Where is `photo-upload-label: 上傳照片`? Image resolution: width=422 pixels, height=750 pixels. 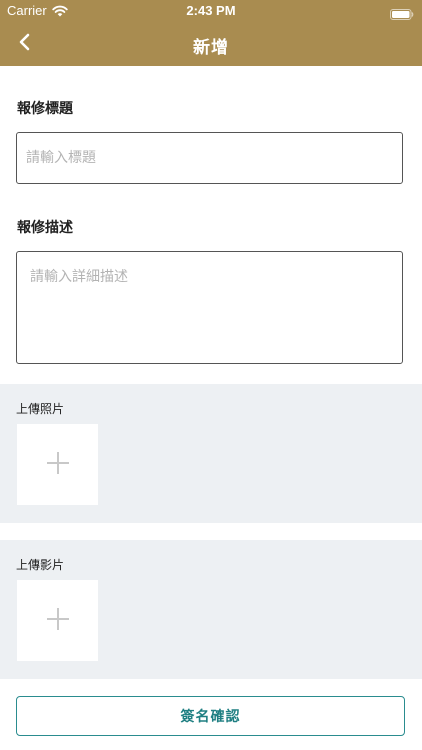 photo-upload-label: 上傳照片 is located at coordinates (40, 409).